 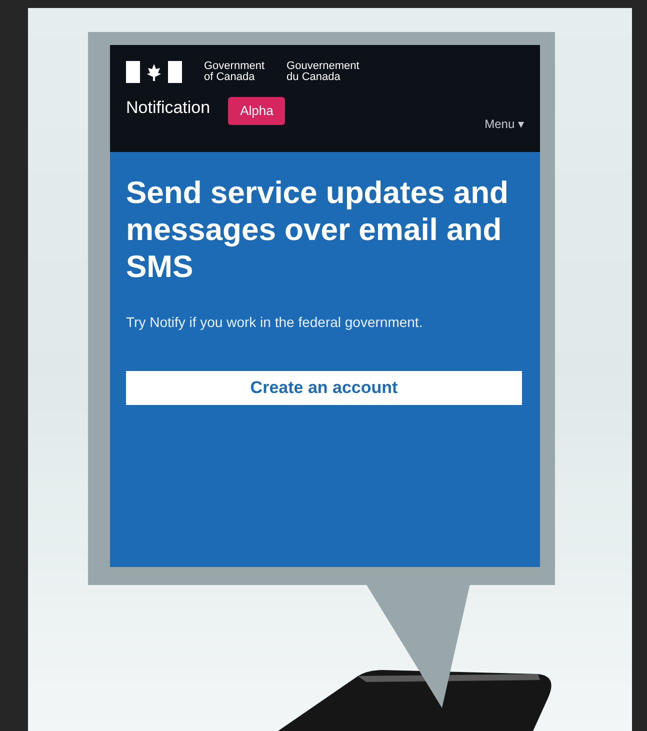 What do you see at coordinates (275, 322) in the screenshot?
I see `hero-text: Try Notify if you work in the federal government.` at bounding box center [275, 322].